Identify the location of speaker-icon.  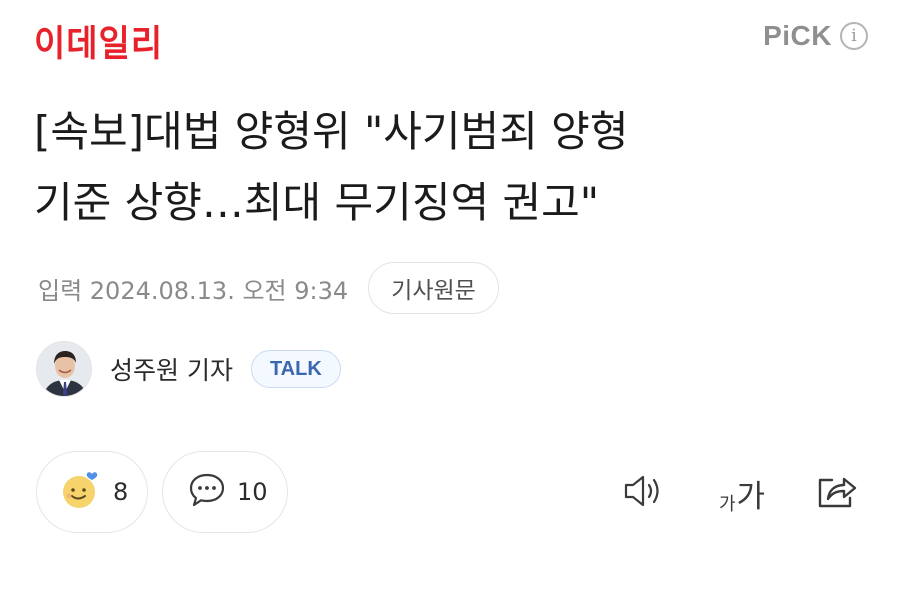
(643, 493).